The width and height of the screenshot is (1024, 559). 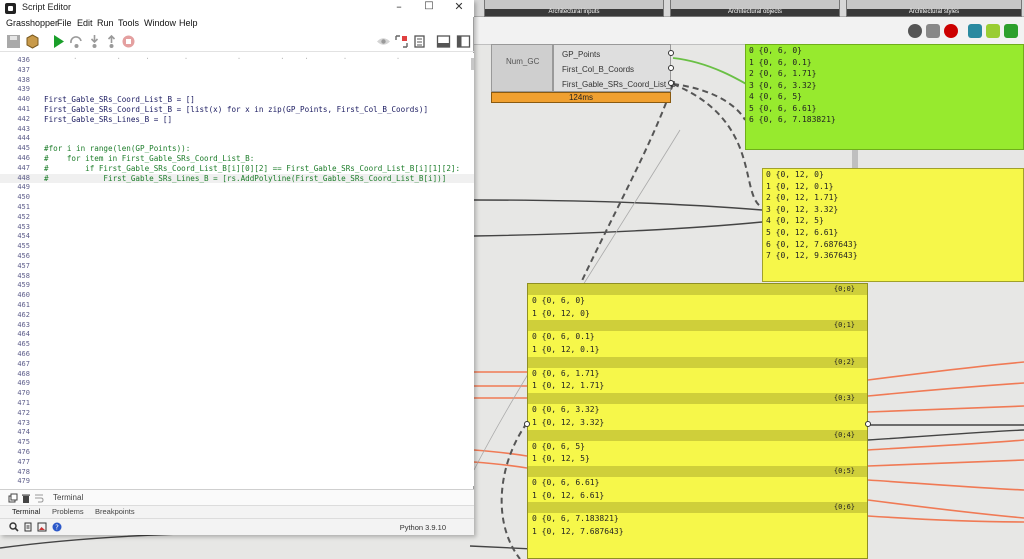 What do you see at coordinates (237, 433) in the screenshot?
I see `code-line: 474` at bounding box center [237, 433].